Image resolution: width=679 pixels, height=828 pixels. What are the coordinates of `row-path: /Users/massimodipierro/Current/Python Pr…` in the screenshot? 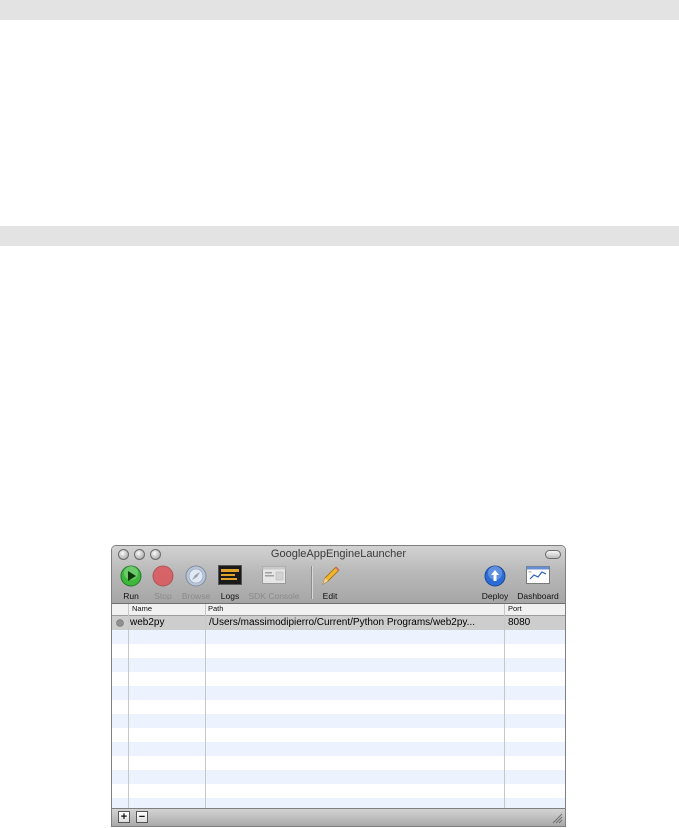 It's located at (342, 622).